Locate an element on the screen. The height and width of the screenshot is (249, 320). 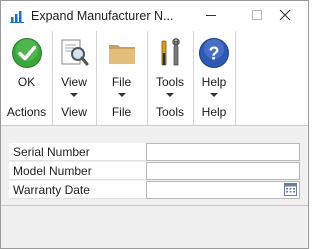
file-dropdown-arrow-icon is located at coordinates (121, 95).